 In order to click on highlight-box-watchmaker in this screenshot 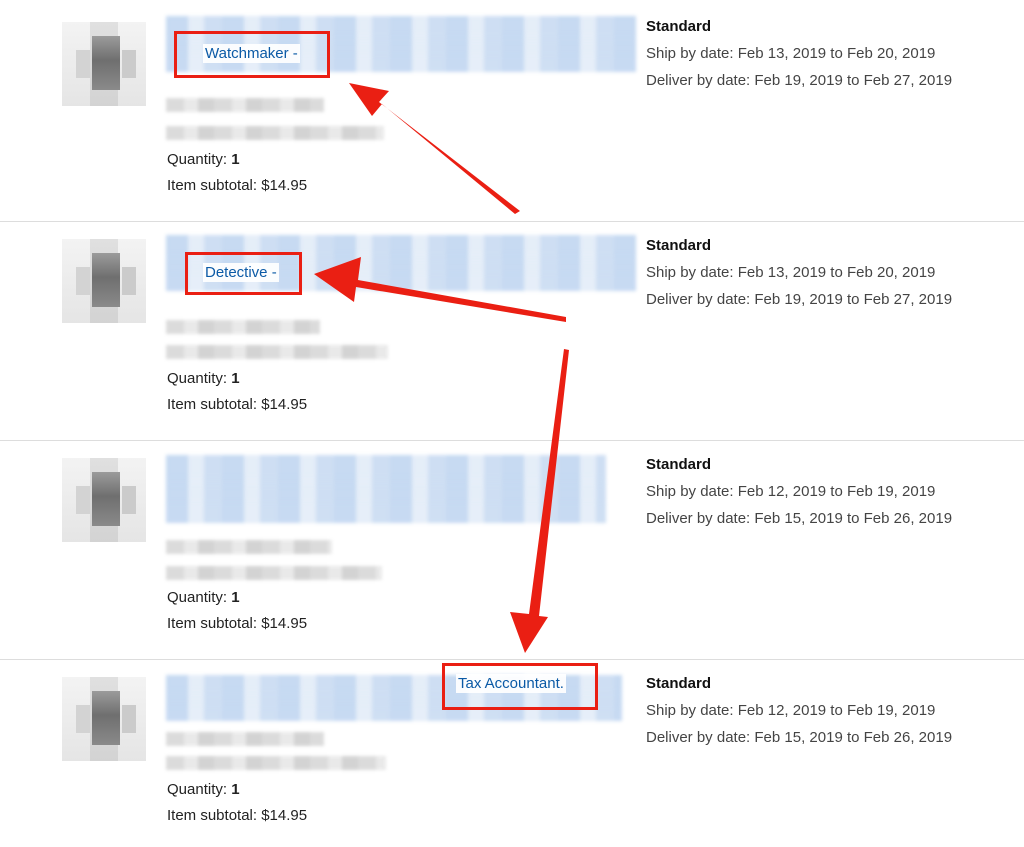, I will do `click(252, 54)`.